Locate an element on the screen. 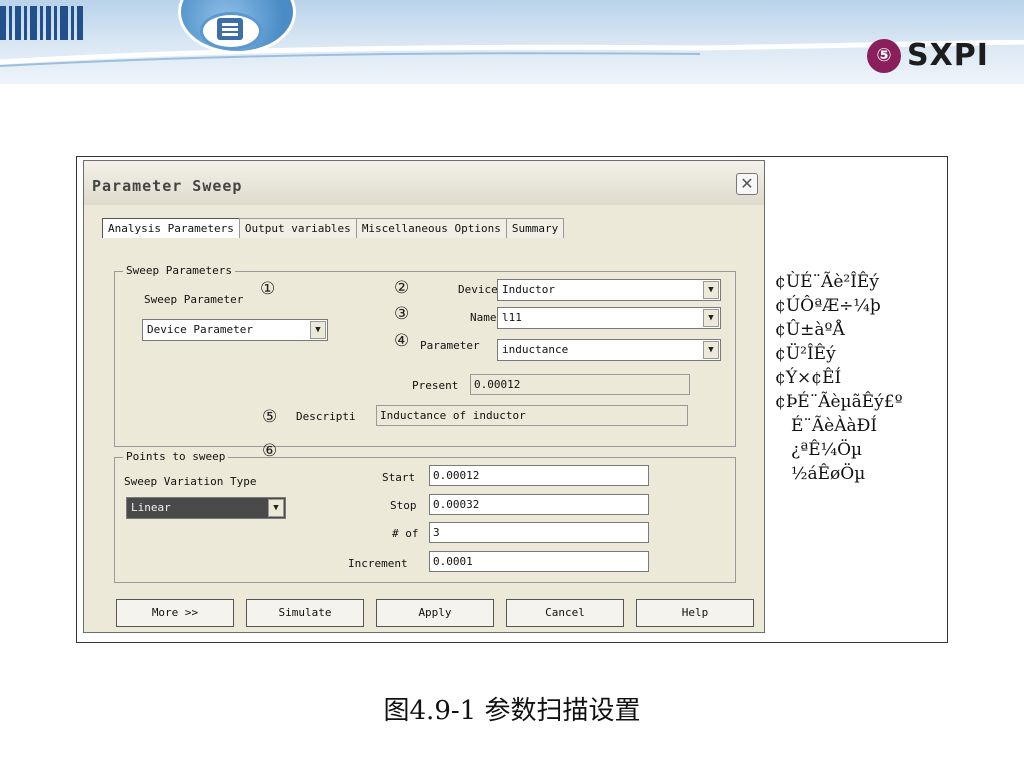 The height and width of the screenshot is (768, 1024). num-points-label: # of is located at coordinates (405, 533).